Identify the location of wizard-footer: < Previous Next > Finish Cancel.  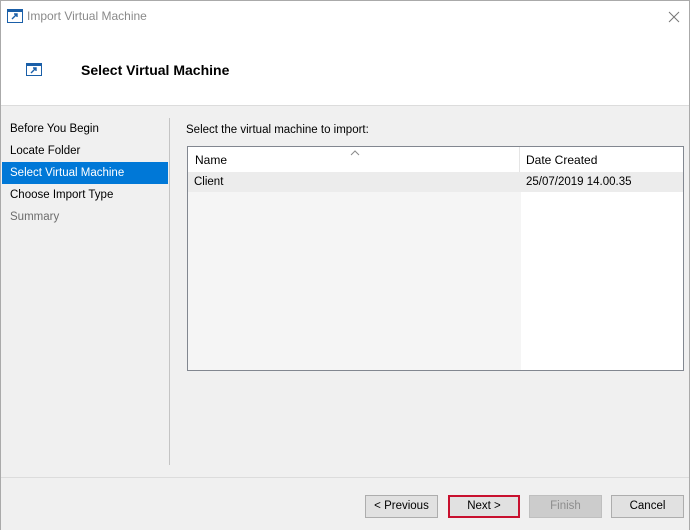
(345, 503).